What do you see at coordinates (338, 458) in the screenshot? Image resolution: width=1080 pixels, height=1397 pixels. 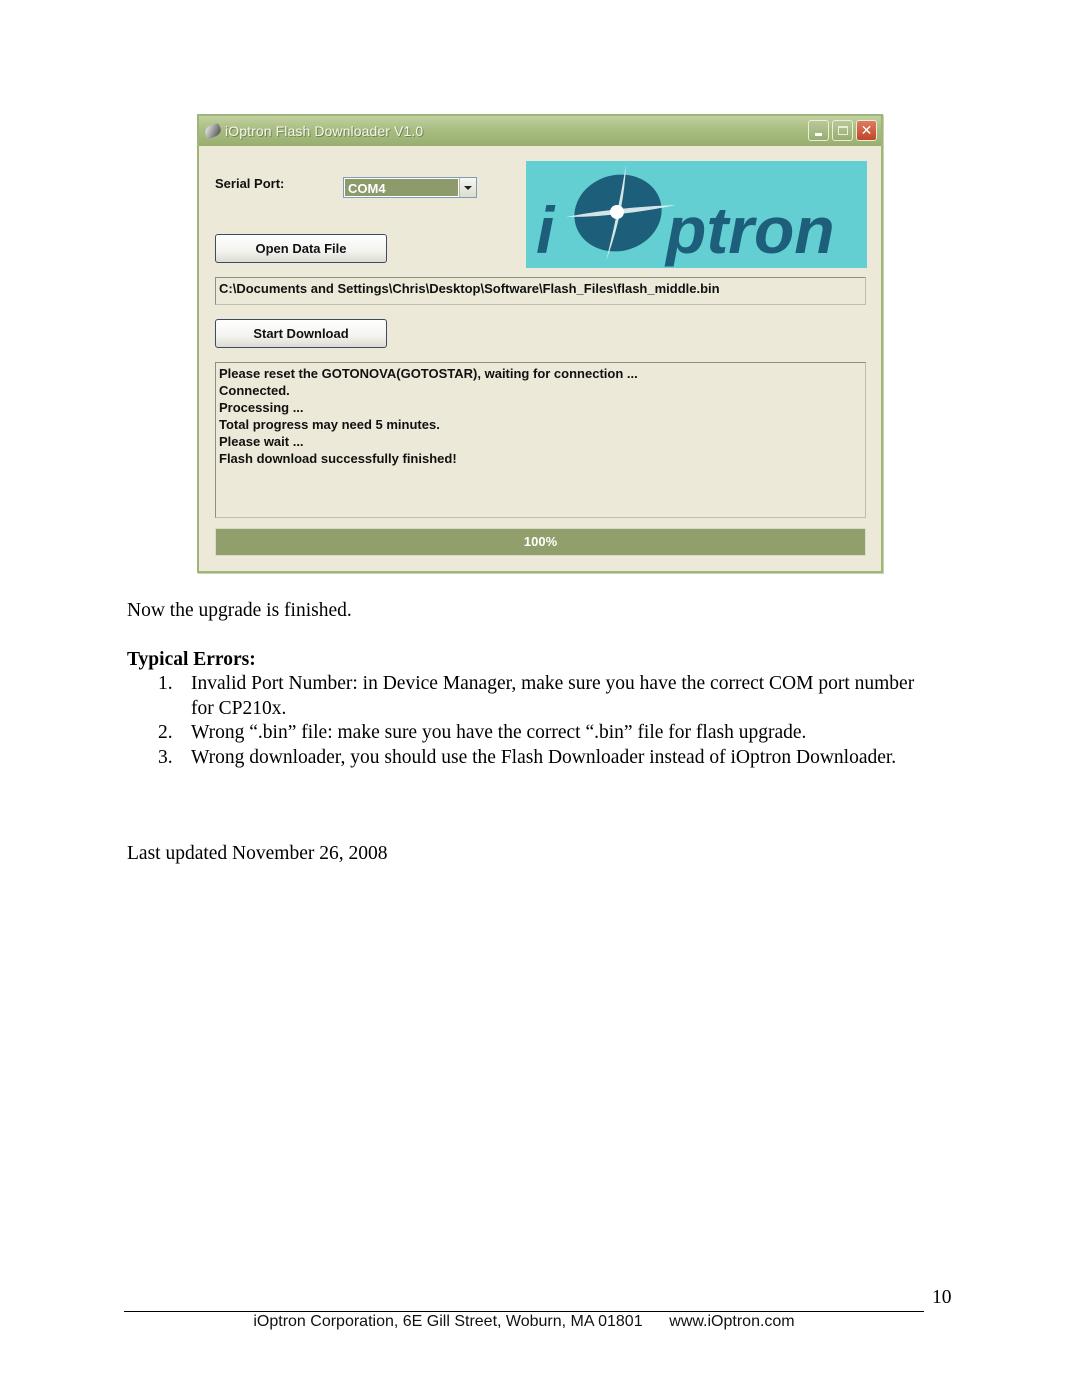 I see `log-line: Flash download successfully finished!` at bounding box center [338, 458].